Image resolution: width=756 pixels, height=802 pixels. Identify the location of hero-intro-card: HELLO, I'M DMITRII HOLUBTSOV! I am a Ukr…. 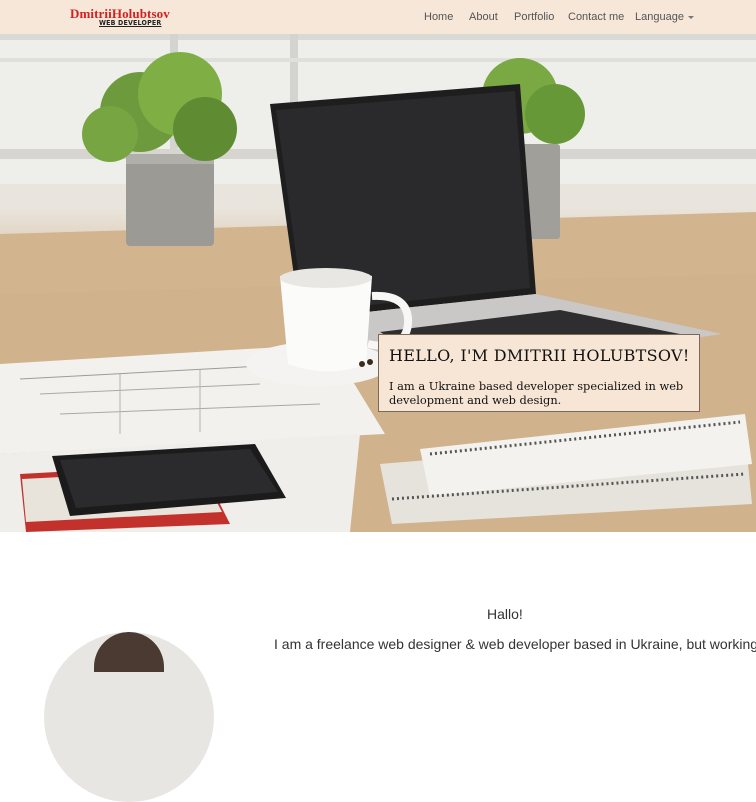
(539, 373).